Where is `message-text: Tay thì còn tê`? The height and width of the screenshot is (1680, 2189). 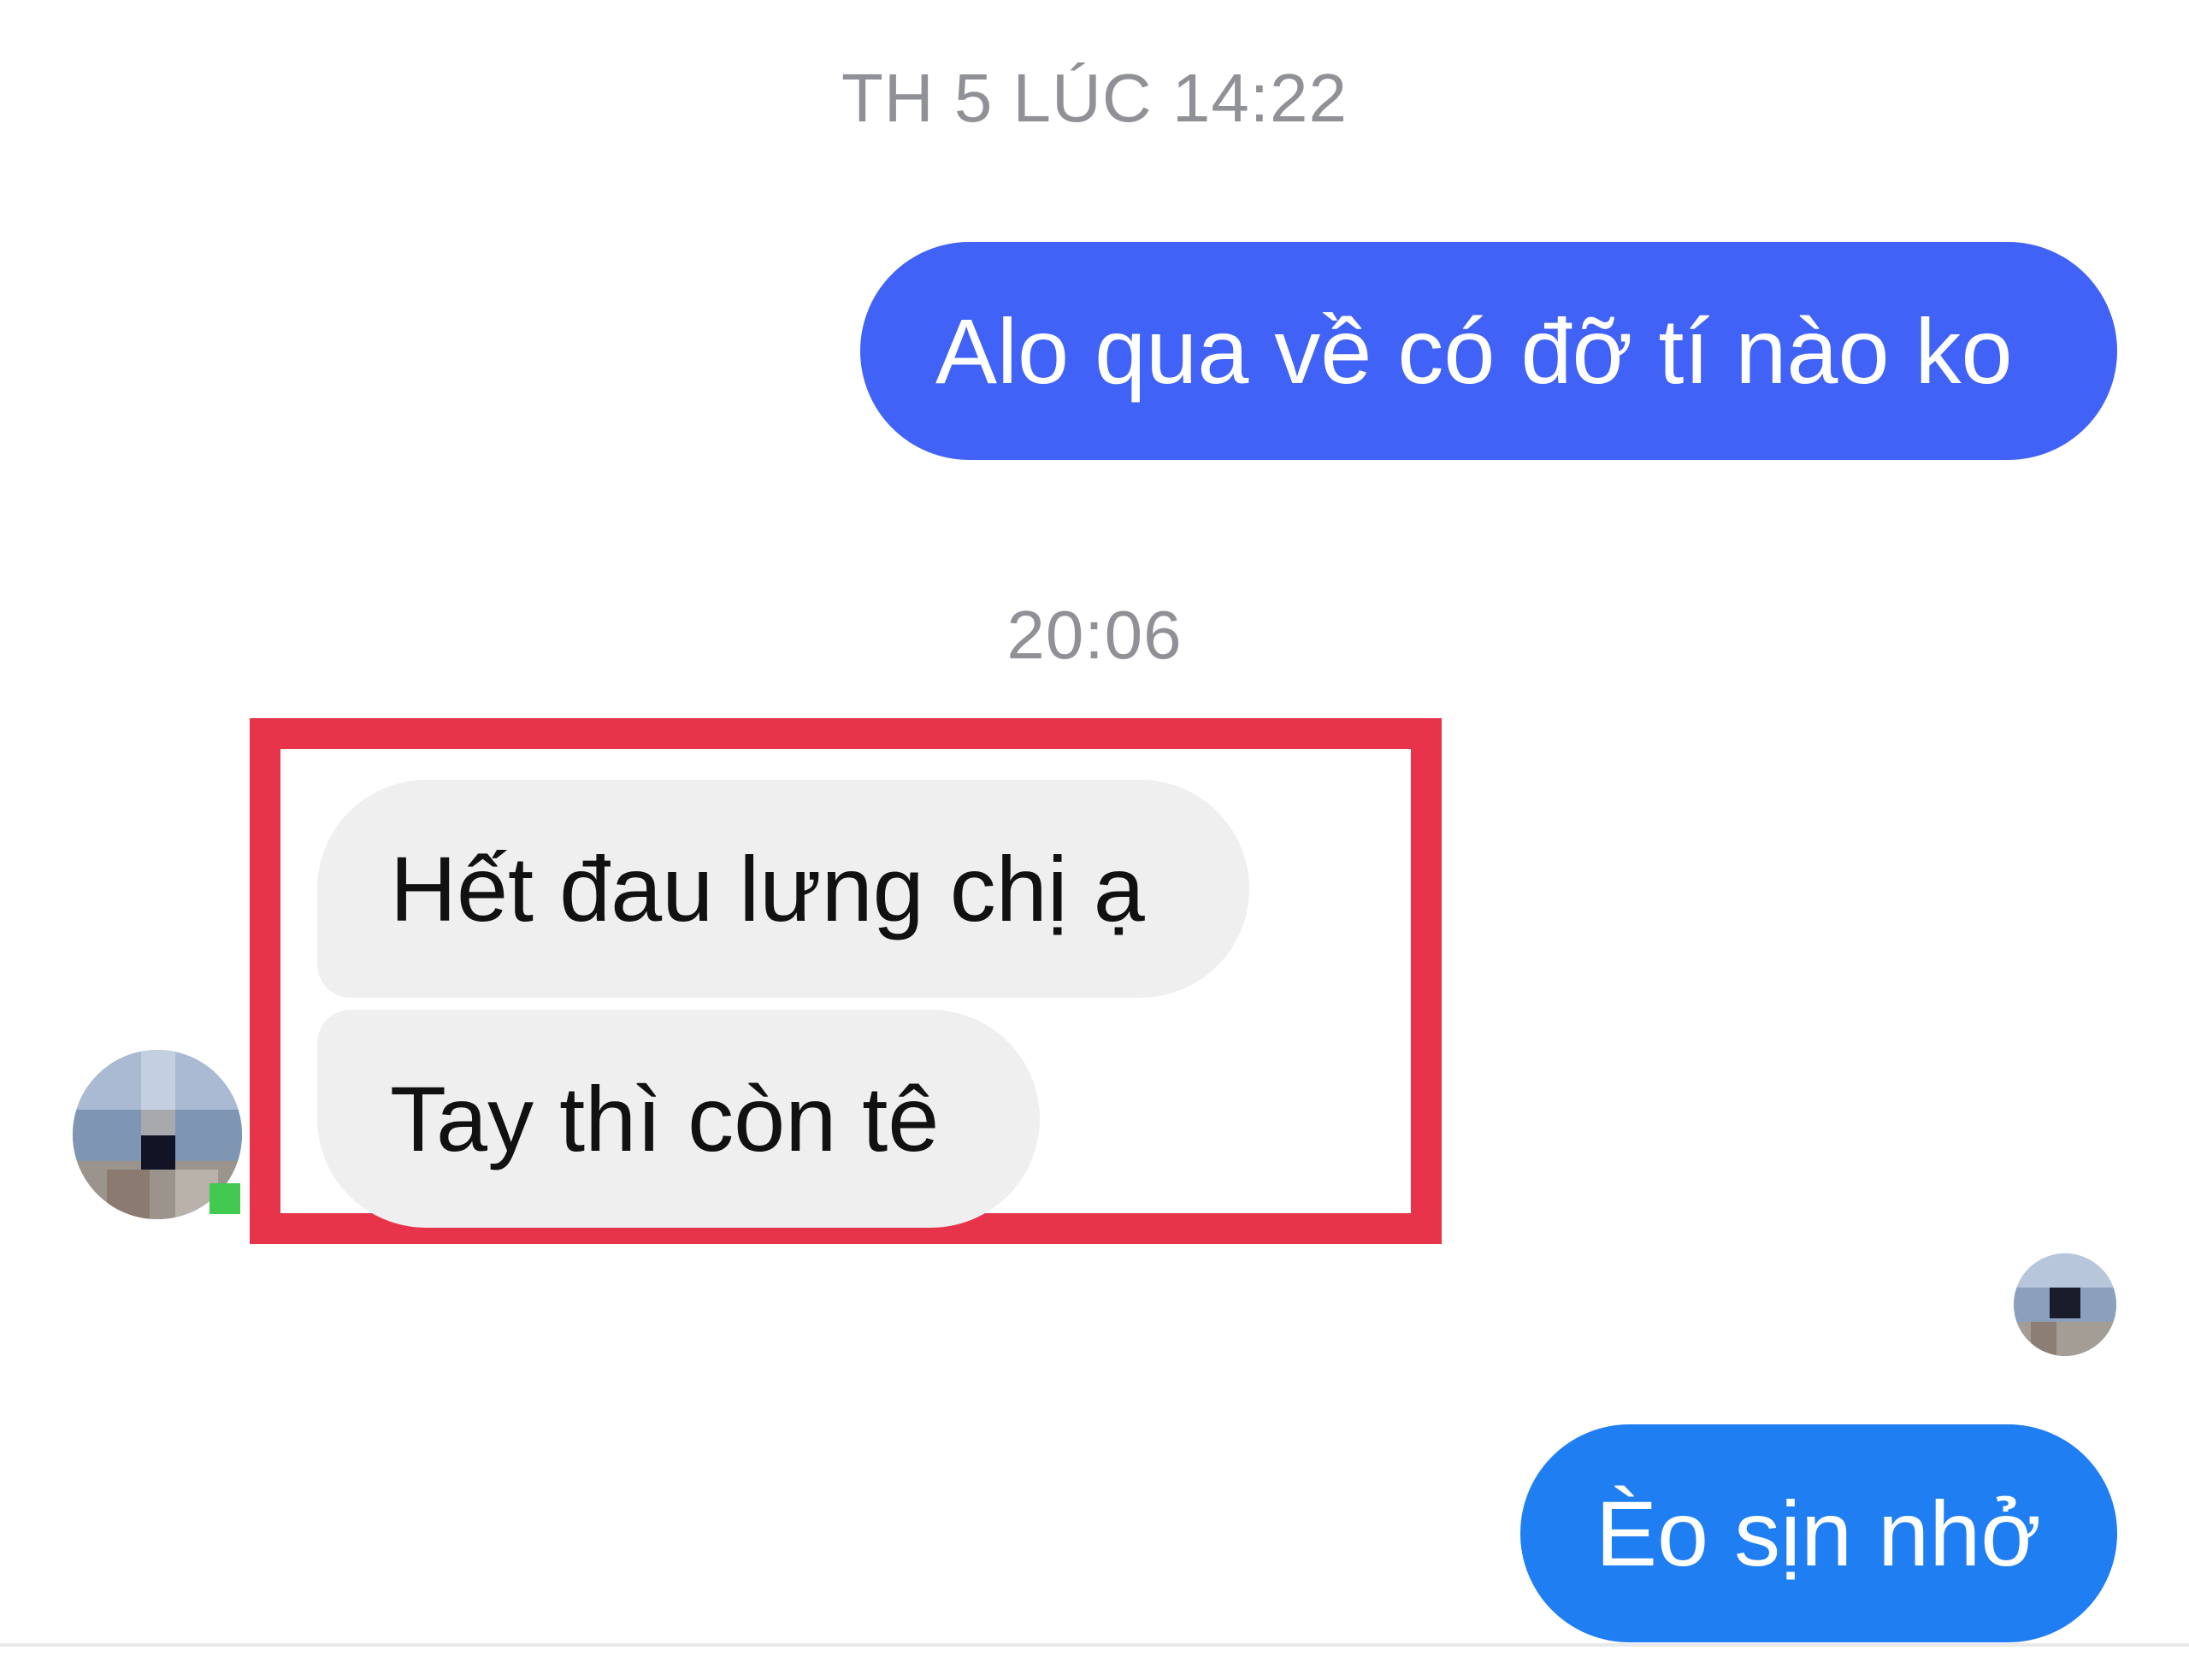 message-text: Tay thì còn tê is located at coordinates (665, 1118).